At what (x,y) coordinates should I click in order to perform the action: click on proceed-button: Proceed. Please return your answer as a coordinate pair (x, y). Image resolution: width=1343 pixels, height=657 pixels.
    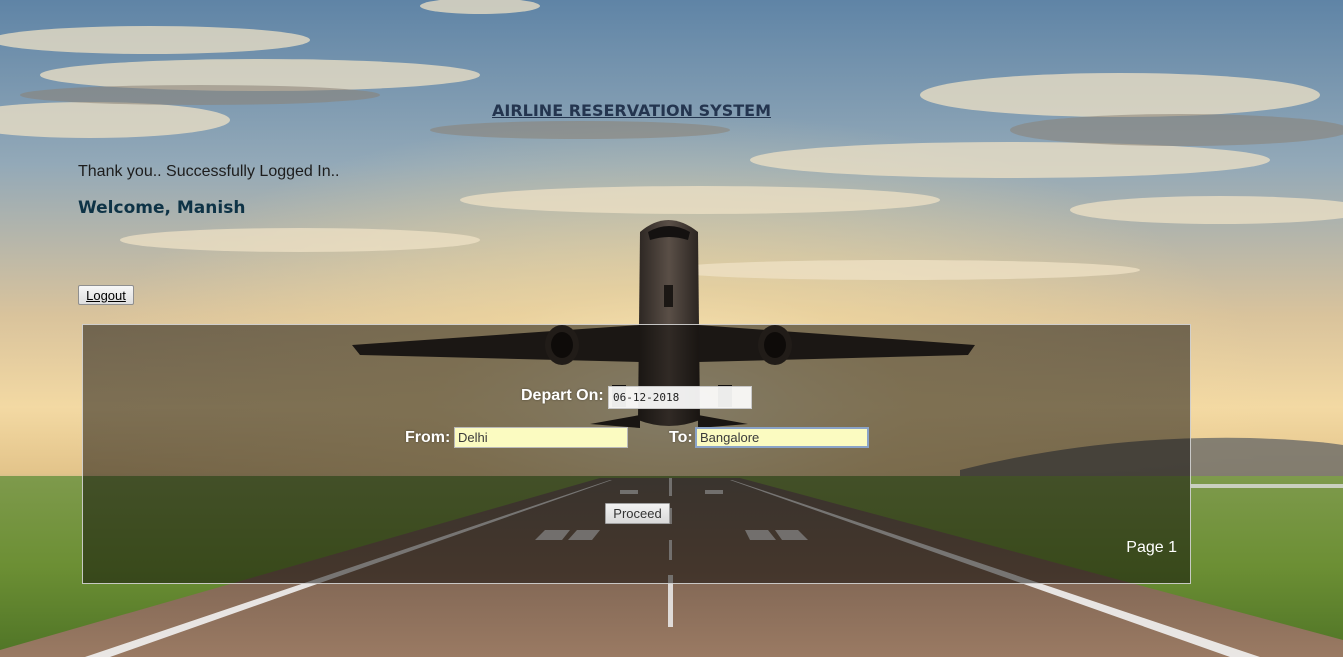
    Looking at the image, I should click on (637, 513).